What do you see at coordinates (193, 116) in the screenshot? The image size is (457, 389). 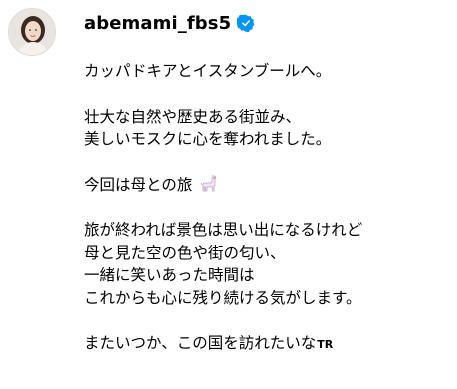 I see `caption-line: 壮大な自然や歴史ある街並み、` at bounding box center [193, 116].